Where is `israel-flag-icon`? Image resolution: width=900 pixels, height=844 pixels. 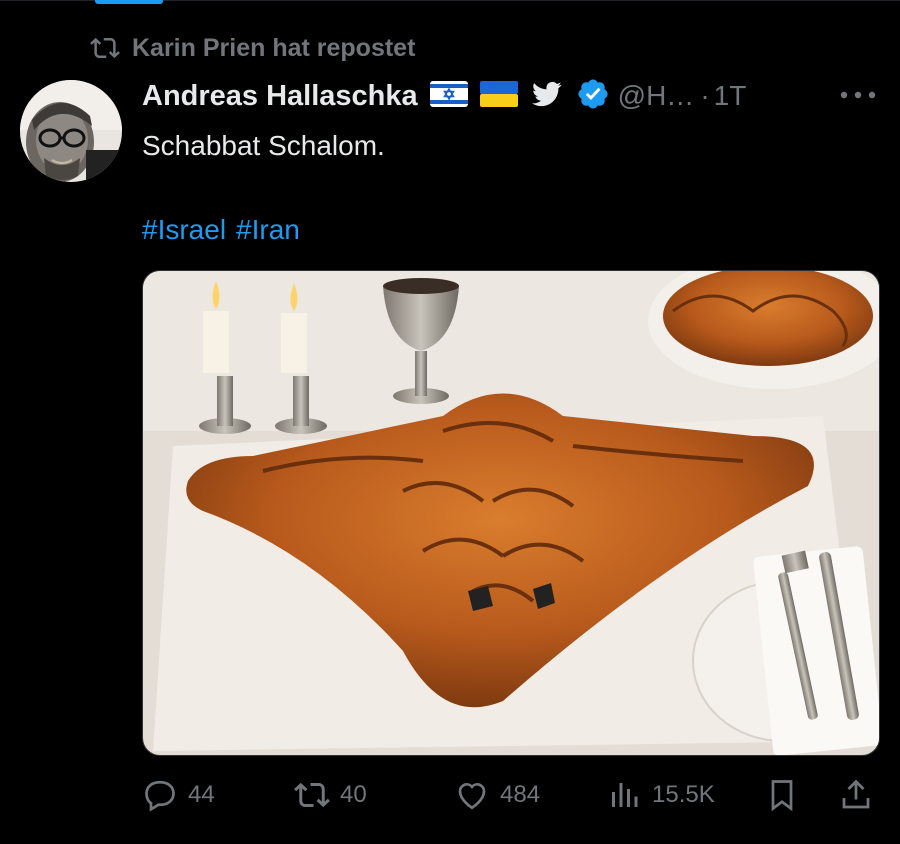 israel-flag-icon is located at coordinates (448, 96).